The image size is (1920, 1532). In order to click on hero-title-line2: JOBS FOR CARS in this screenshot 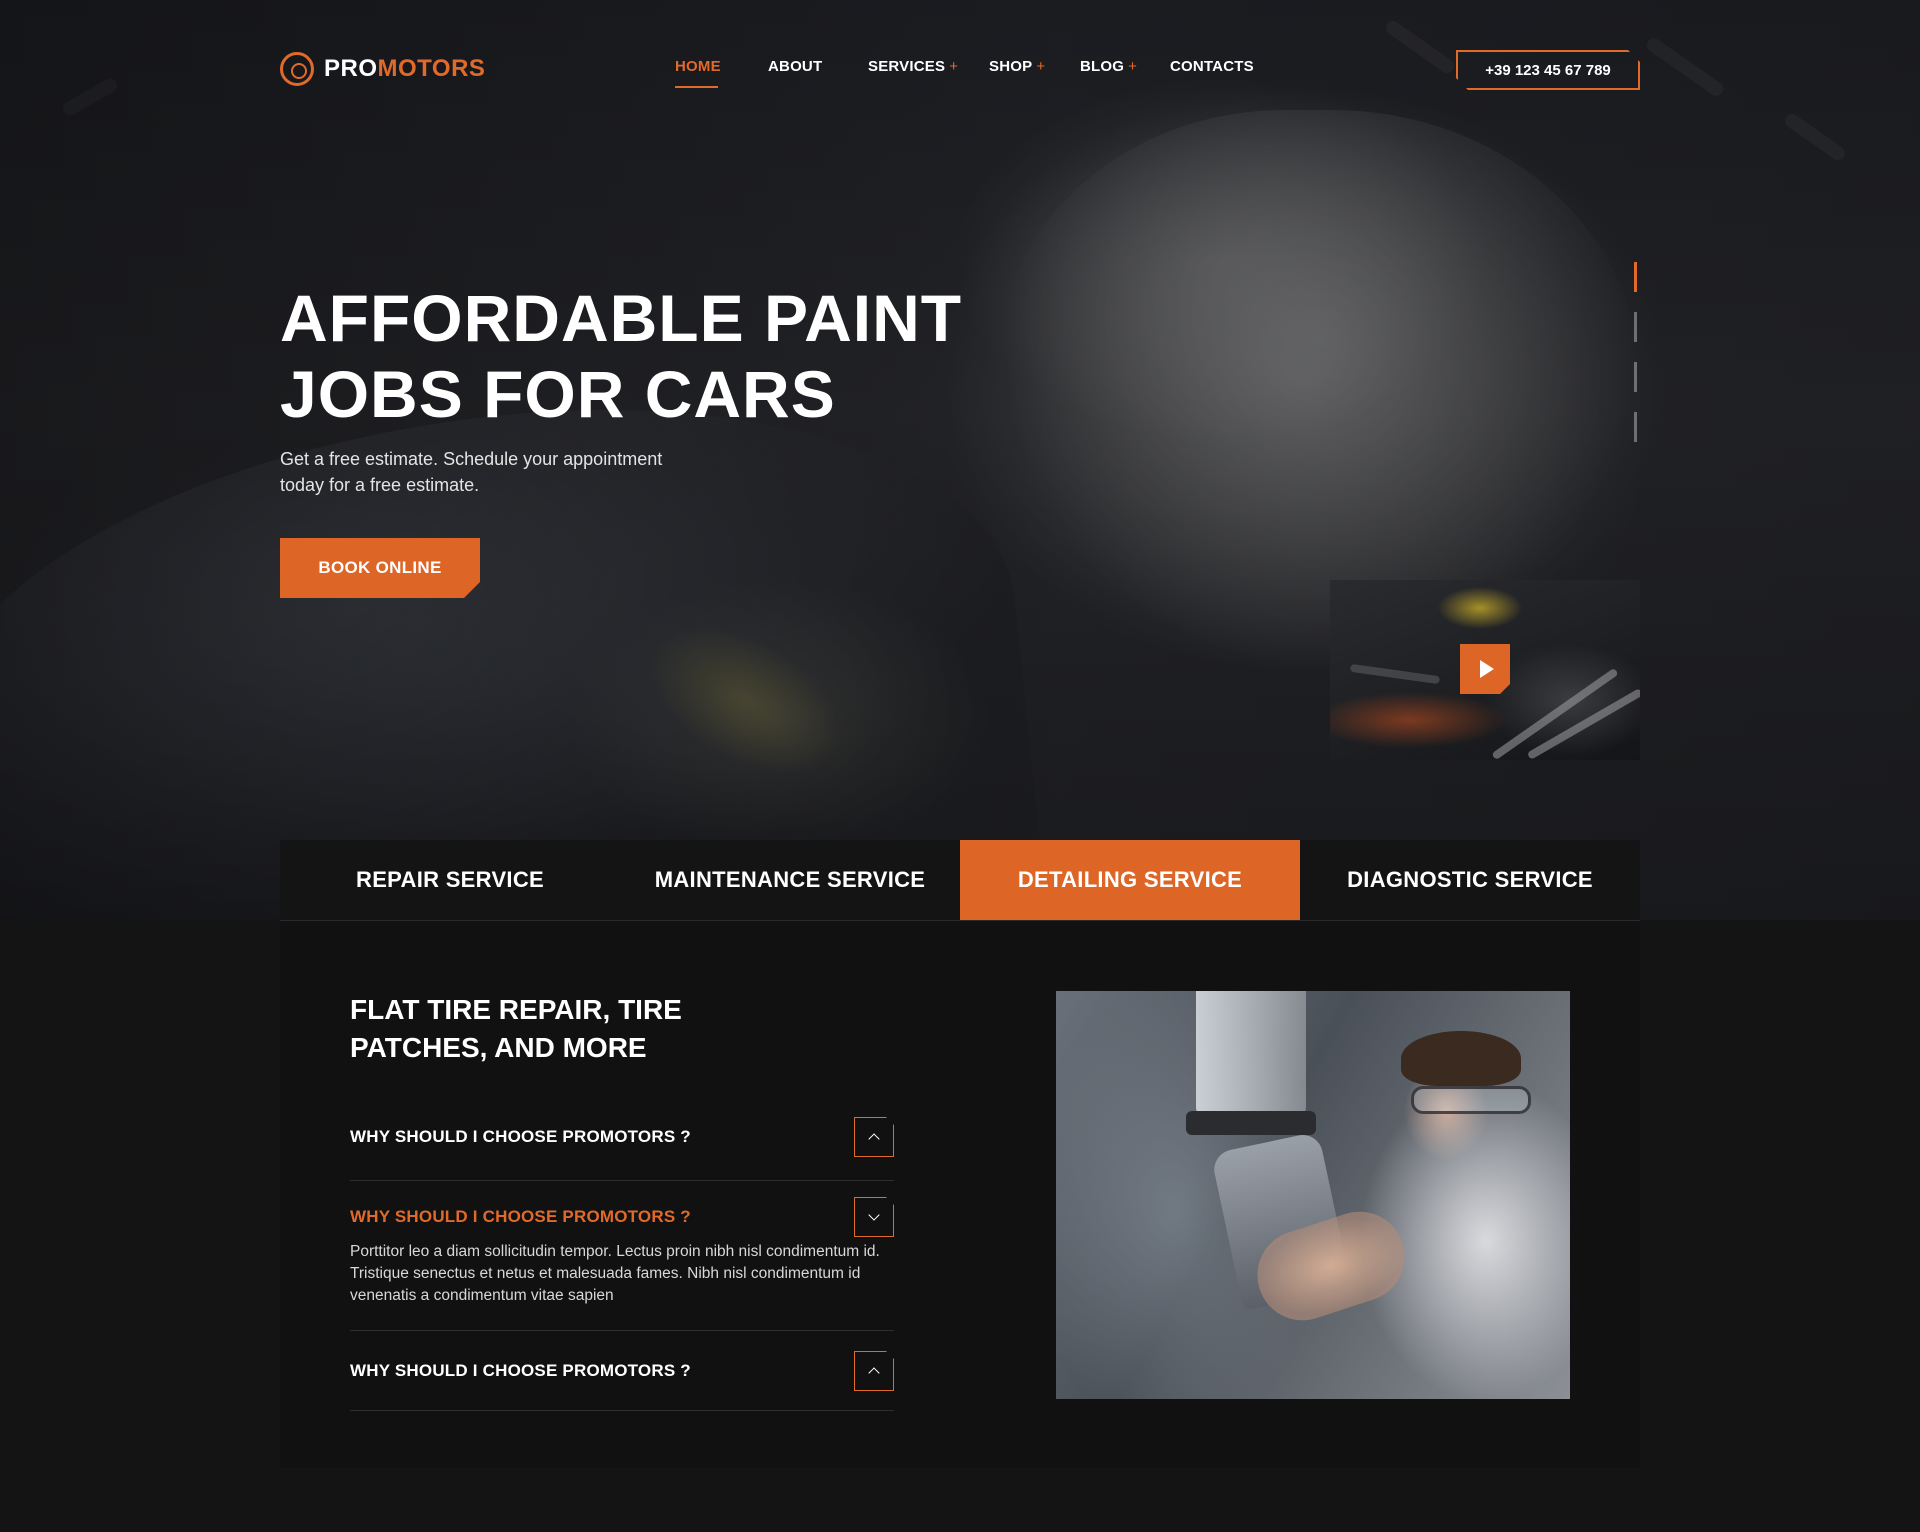, I will do `click(558, 394)`.